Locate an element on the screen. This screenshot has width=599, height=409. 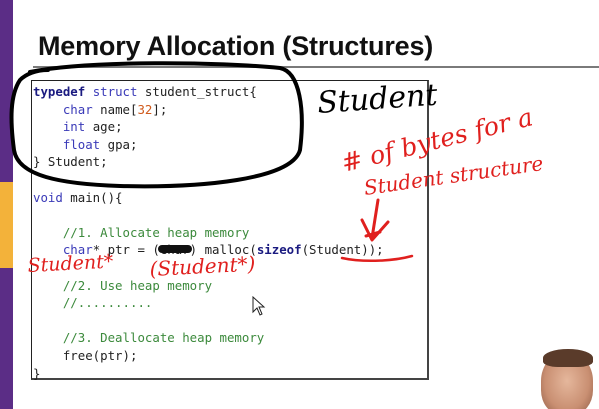
code-line-15: //3. Deallocate heap memory is located at coordinates (163, 338).